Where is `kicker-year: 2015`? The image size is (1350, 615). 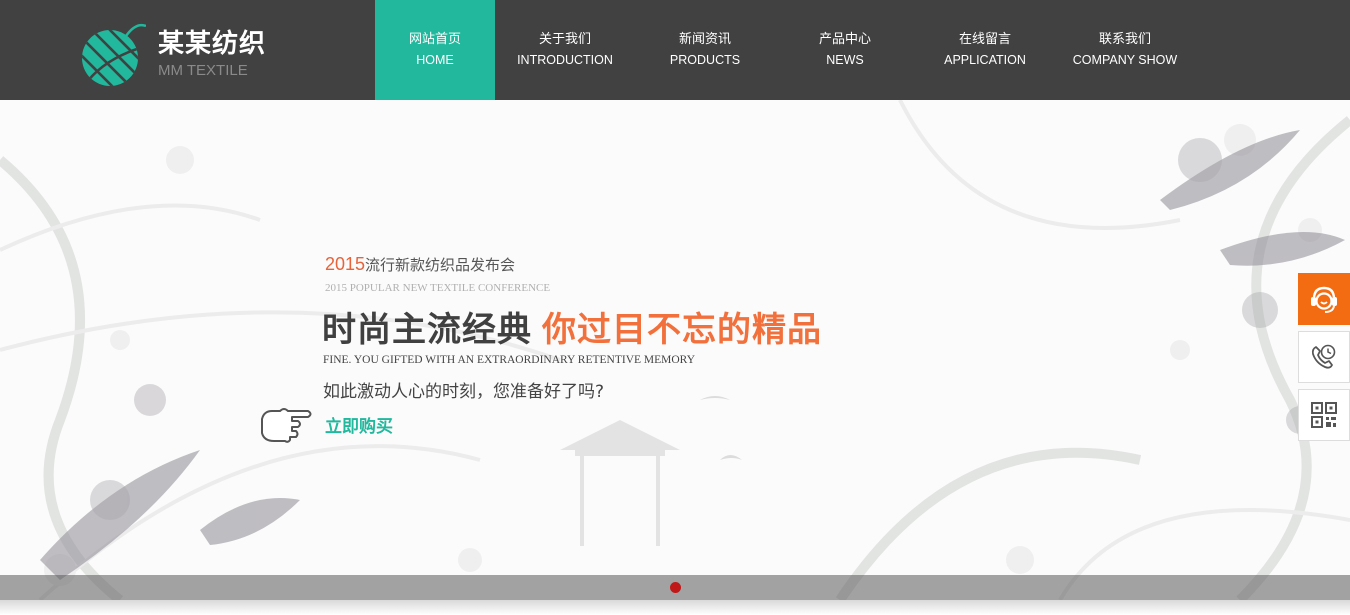
kicker-year: 2015 is located at coordinates (345, 264).